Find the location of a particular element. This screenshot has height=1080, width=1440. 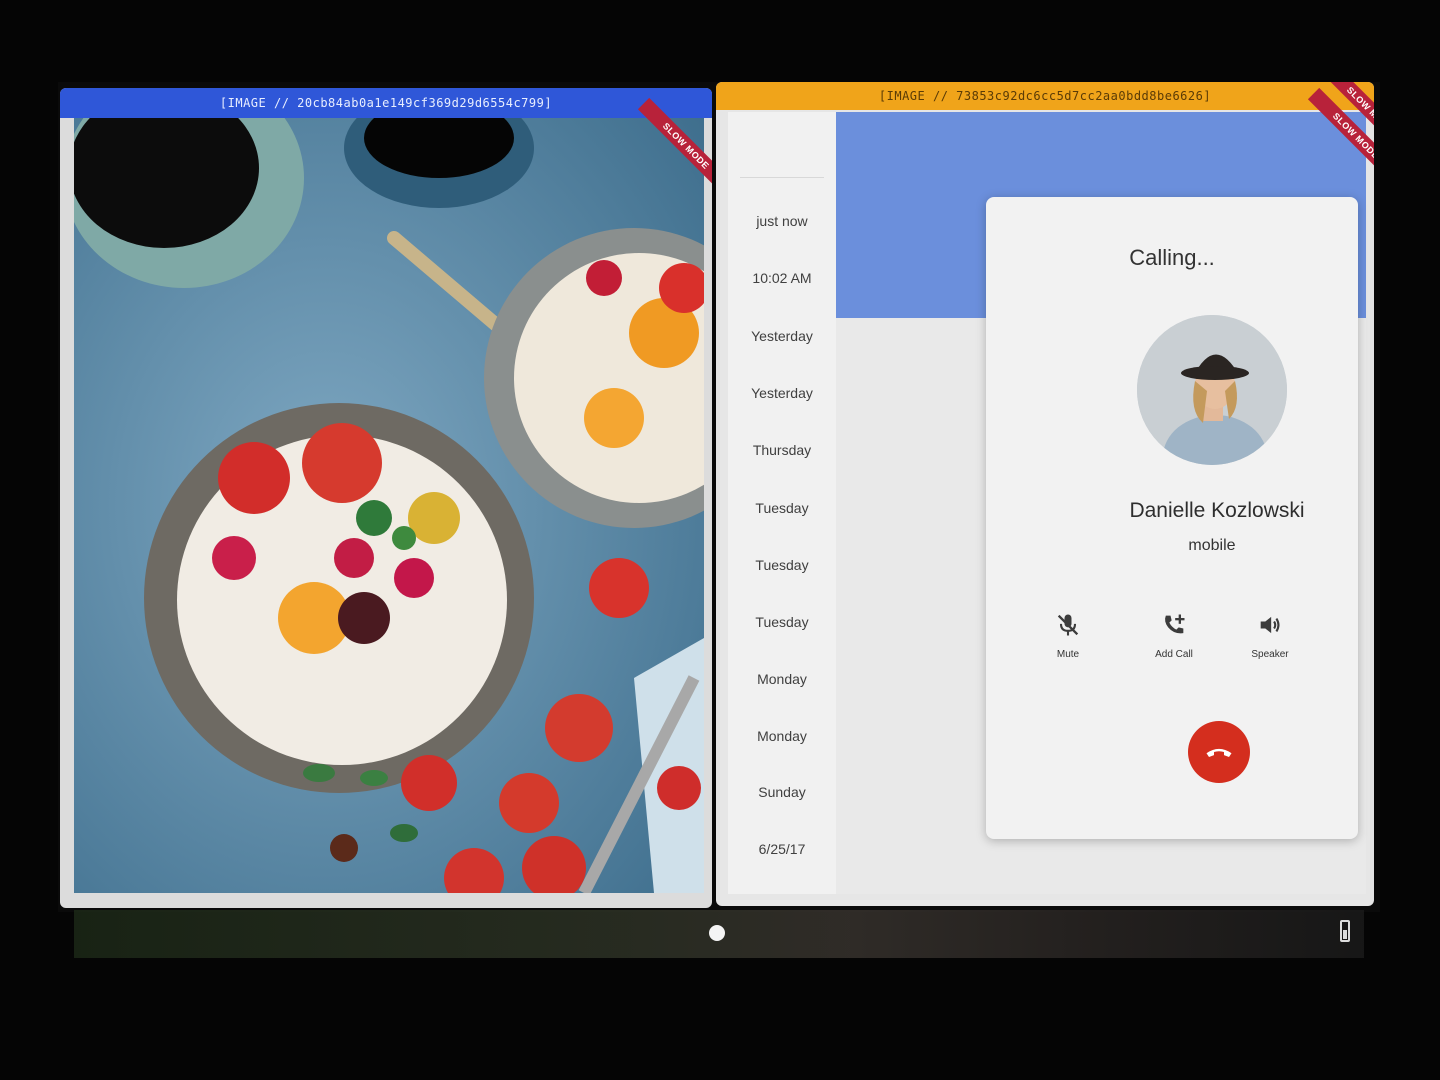

speaker-button: Speaker is located at coordinates (1270, 635).